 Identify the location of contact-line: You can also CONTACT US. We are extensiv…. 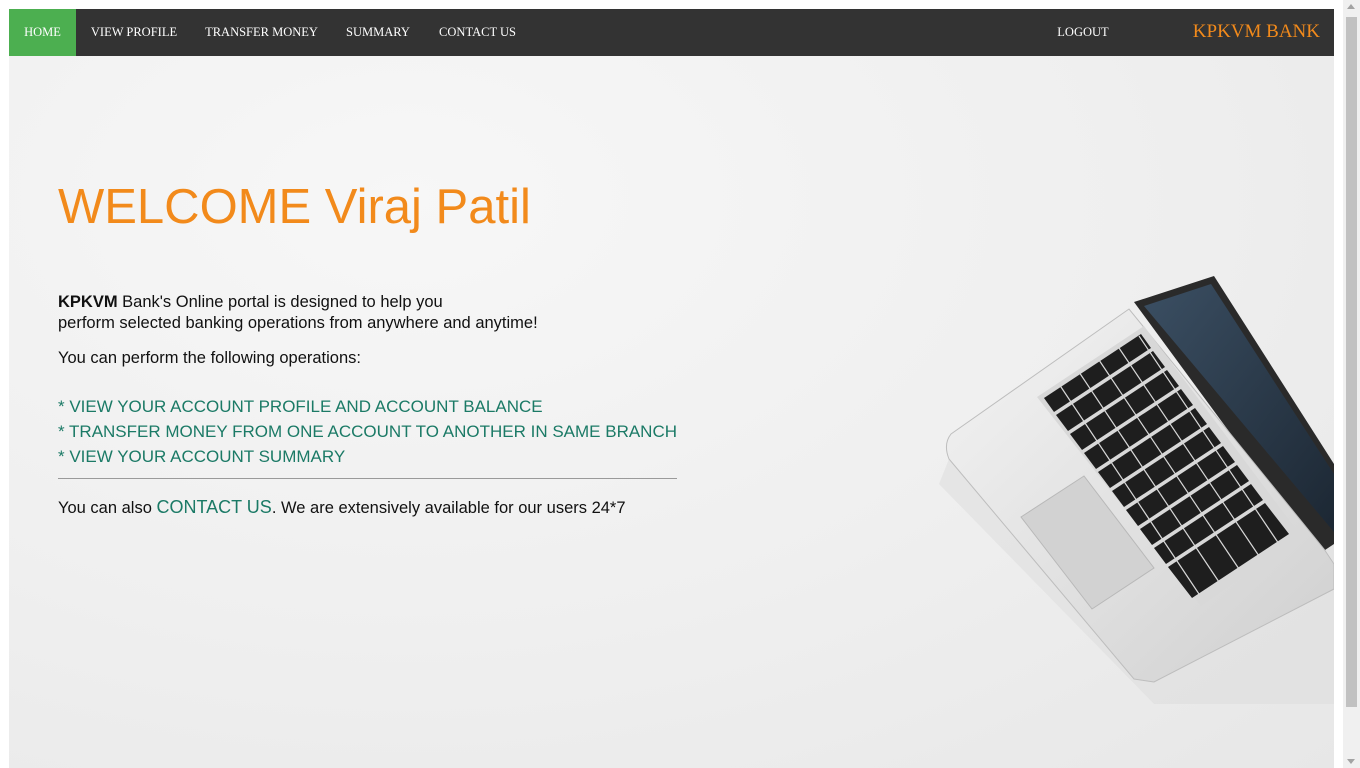
(342, 507).